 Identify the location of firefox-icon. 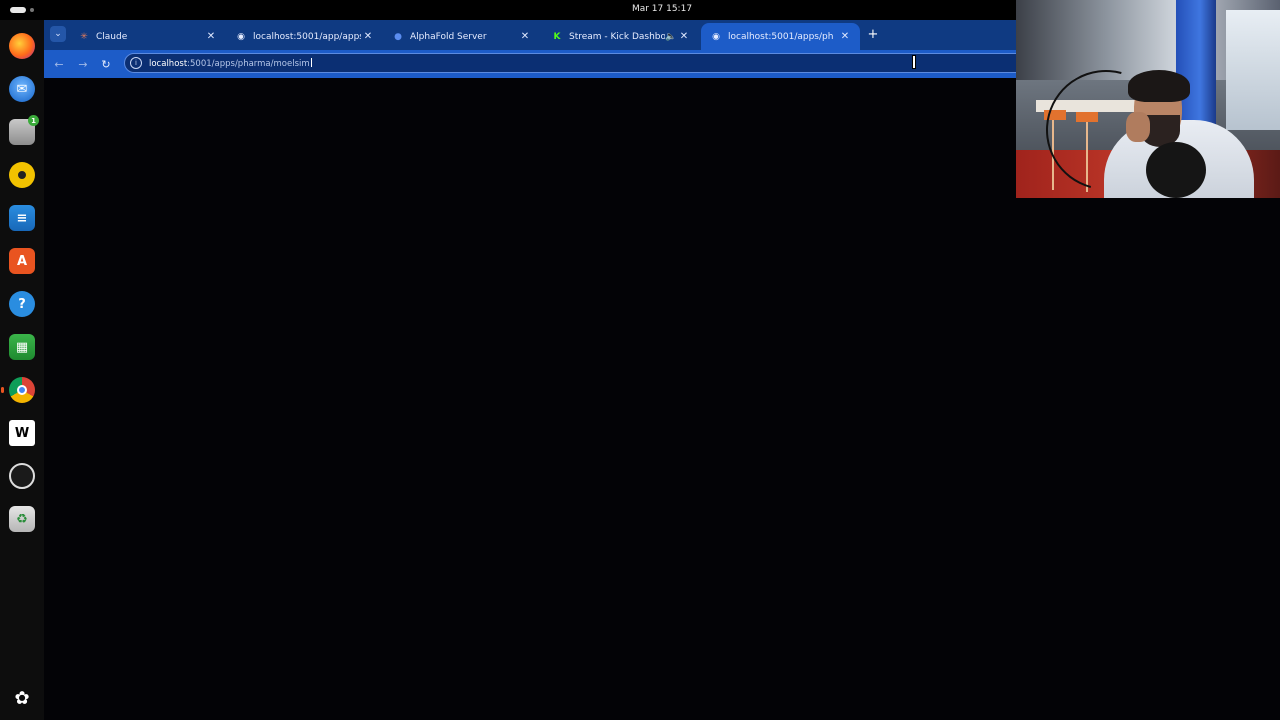
(22, 46).